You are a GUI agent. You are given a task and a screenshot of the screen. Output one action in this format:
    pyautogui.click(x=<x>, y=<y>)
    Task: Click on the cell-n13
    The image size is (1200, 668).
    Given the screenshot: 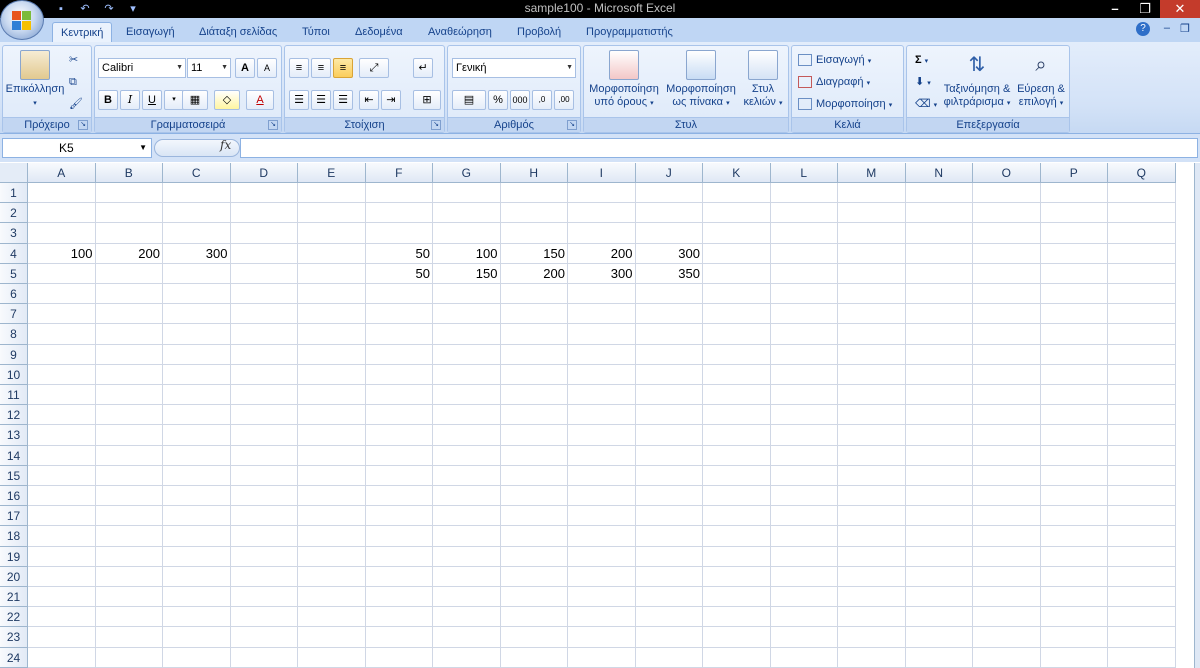 What is the action you would take?
    pyautogui.click(x=939, y=435)
    